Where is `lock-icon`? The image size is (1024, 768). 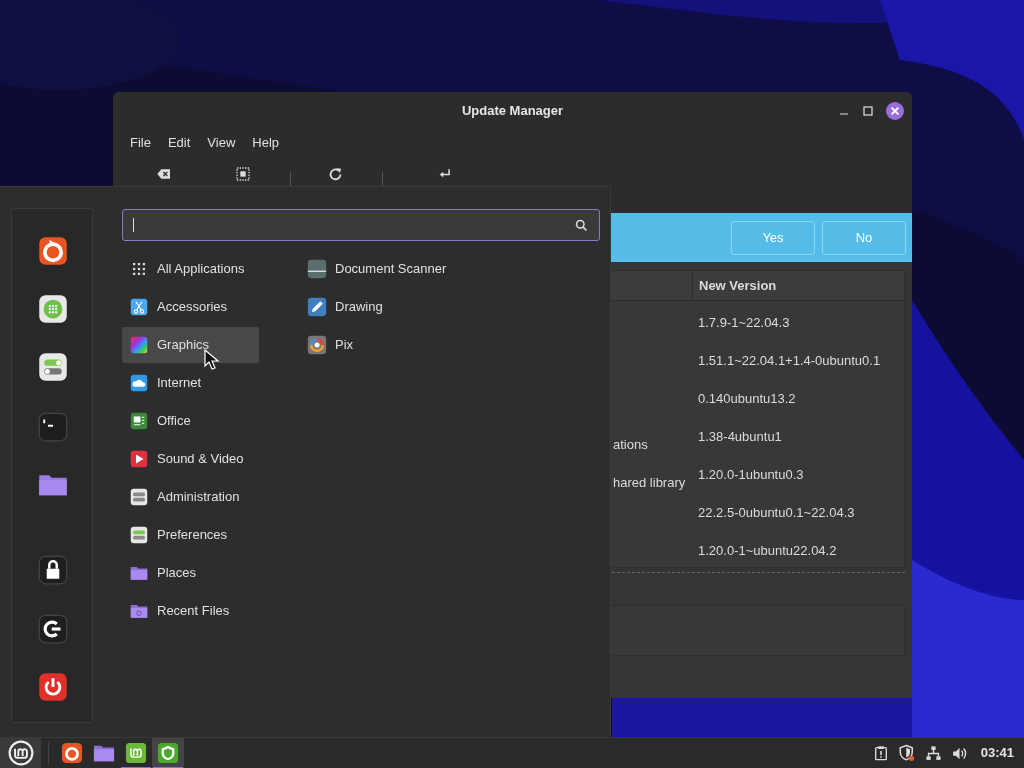 lock-icon is located at coordinates (53, 570).